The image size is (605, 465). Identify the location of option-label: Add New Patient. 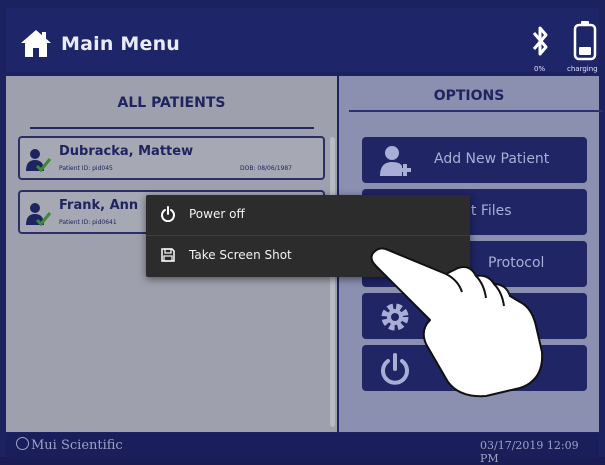
(492, 159).